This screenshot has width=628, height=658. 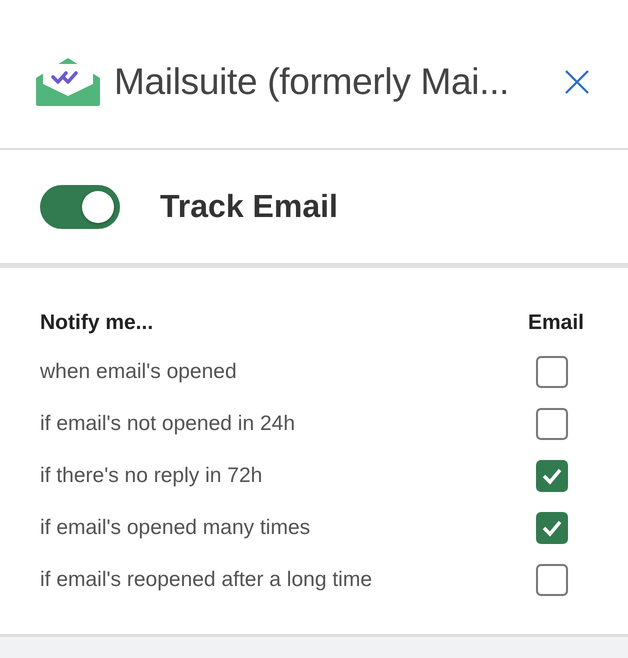 I want to click on column-header: Email, so click(x=556, y=323).